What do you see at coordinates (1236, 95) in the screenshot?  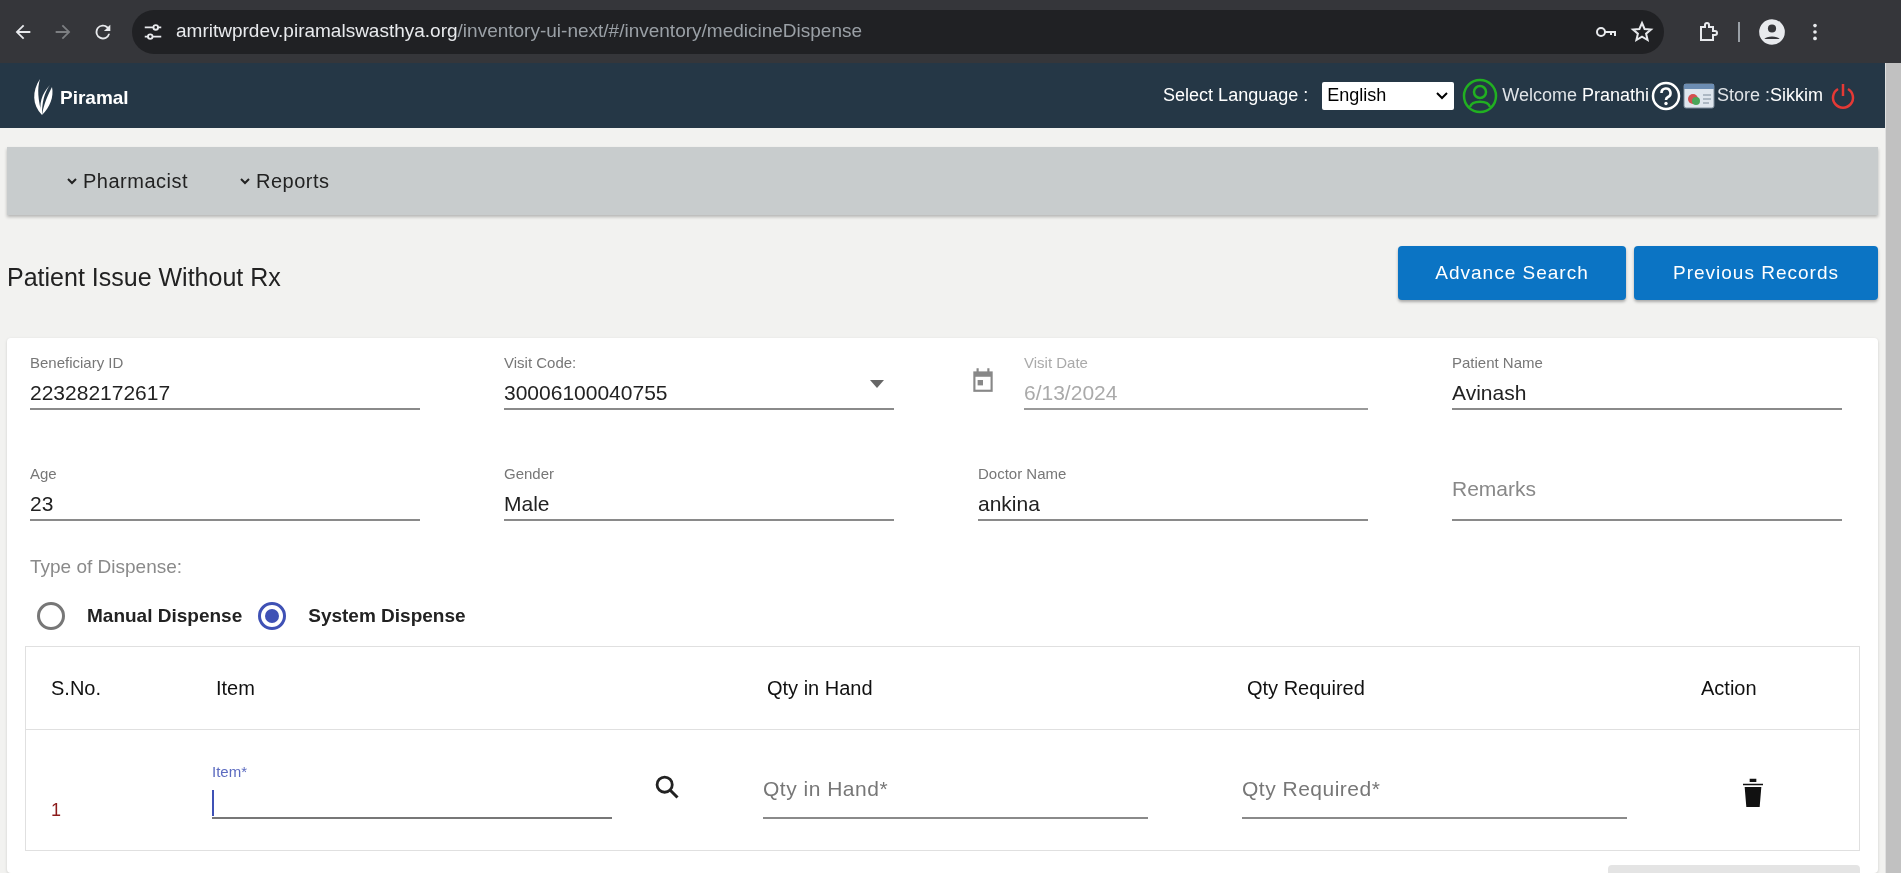 I see `language-label: Select Language :` at bounding box center [1236, 95].